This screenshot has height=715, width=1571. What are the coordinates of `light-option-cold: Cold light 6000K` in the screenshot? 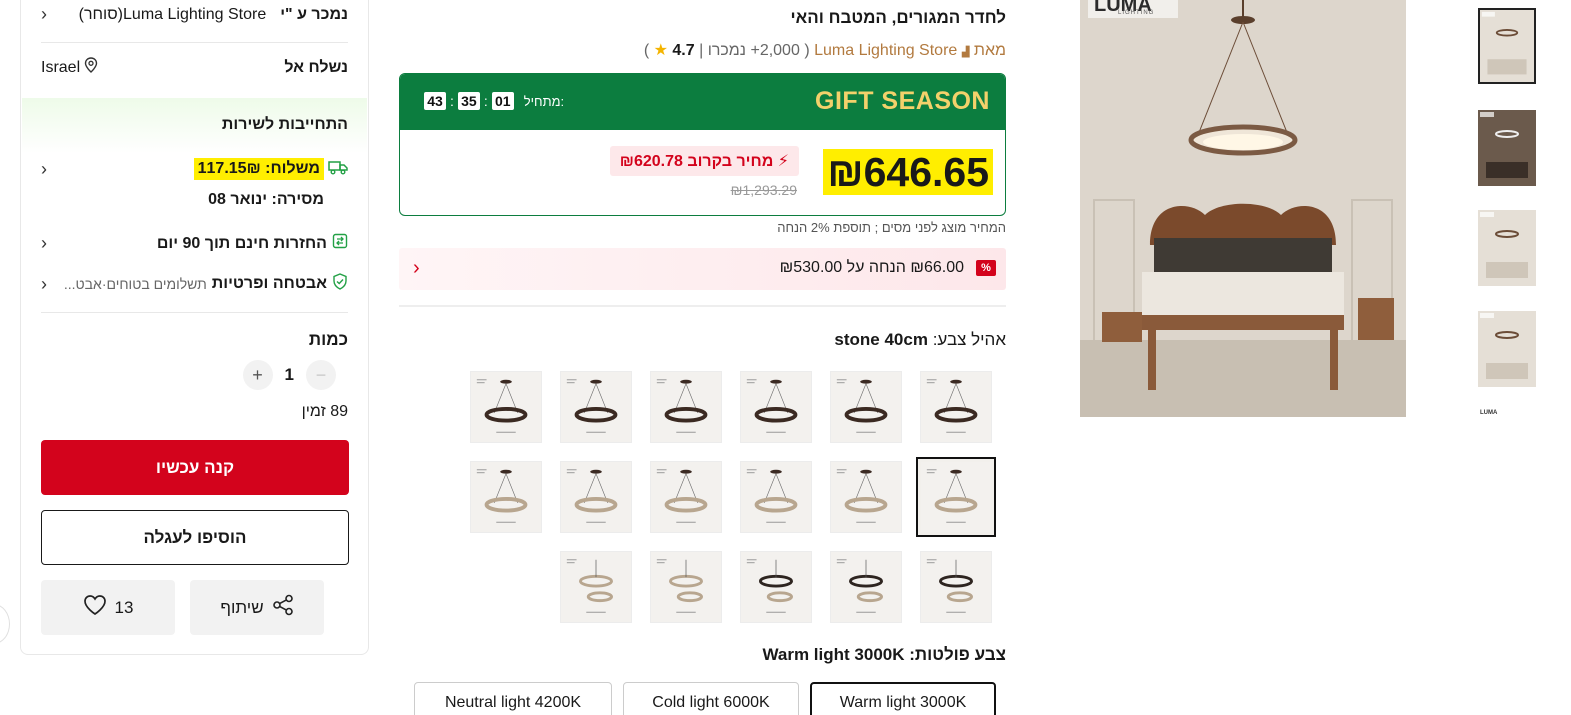 It's located at (711, 698).